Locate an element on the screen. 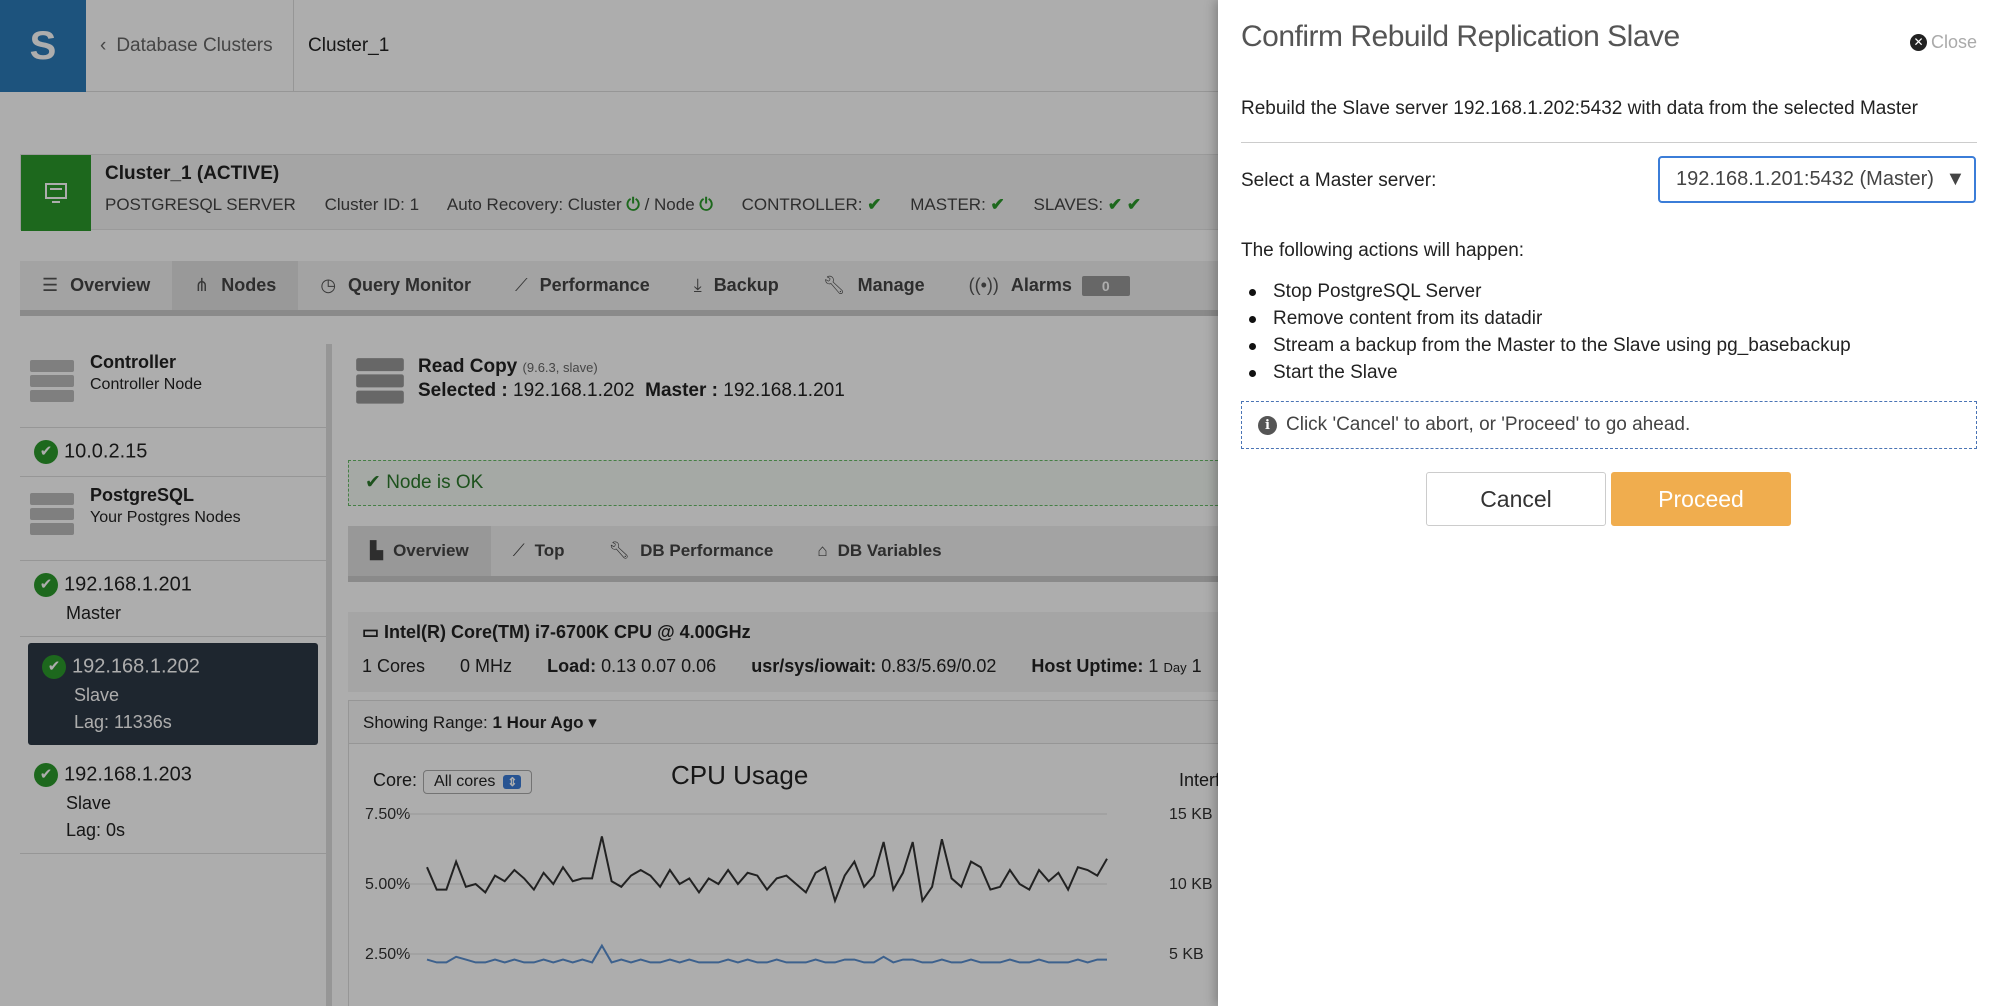  proceed-button: Proceed is located at coordinates (1701, 499).